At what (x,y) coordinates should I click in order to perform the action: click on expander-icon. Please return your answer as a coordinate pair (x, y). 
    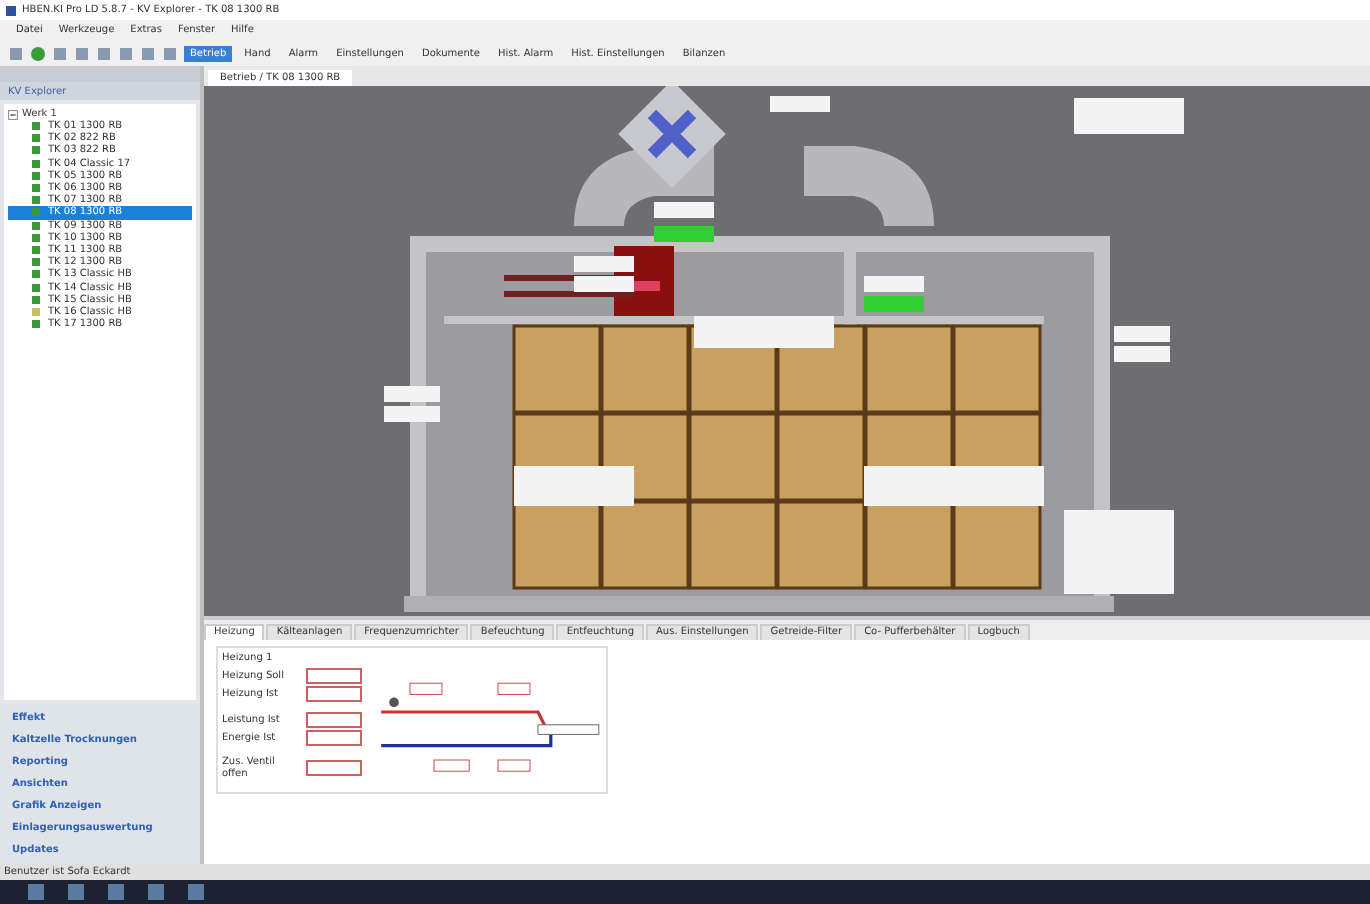
    Looking at the image, I should click on (13, 114).